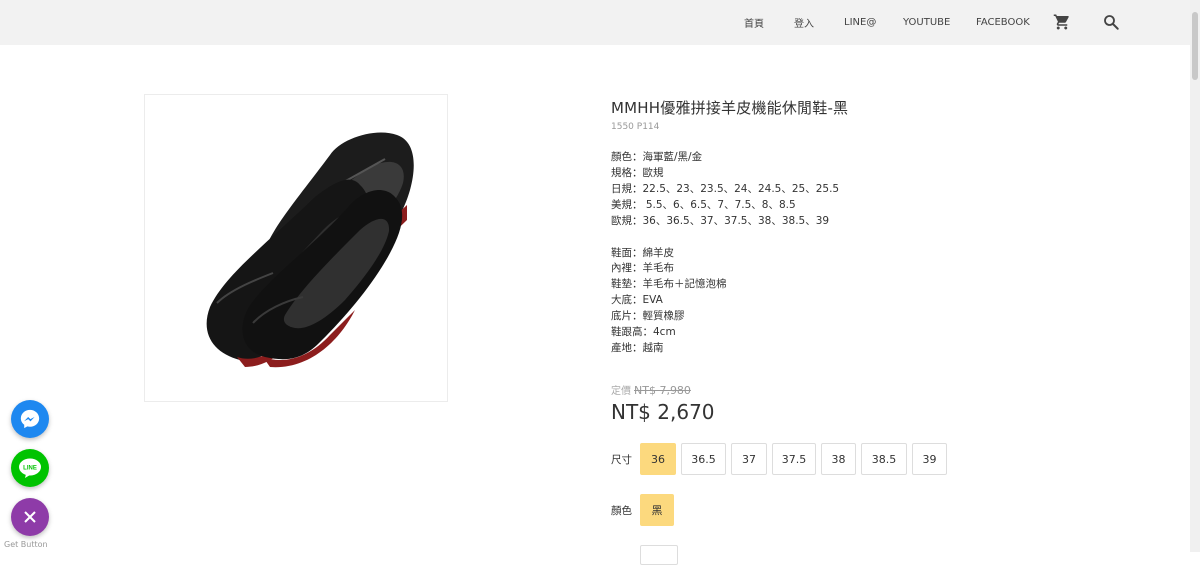  I want to click on scrollbar, so click(1195, 276).